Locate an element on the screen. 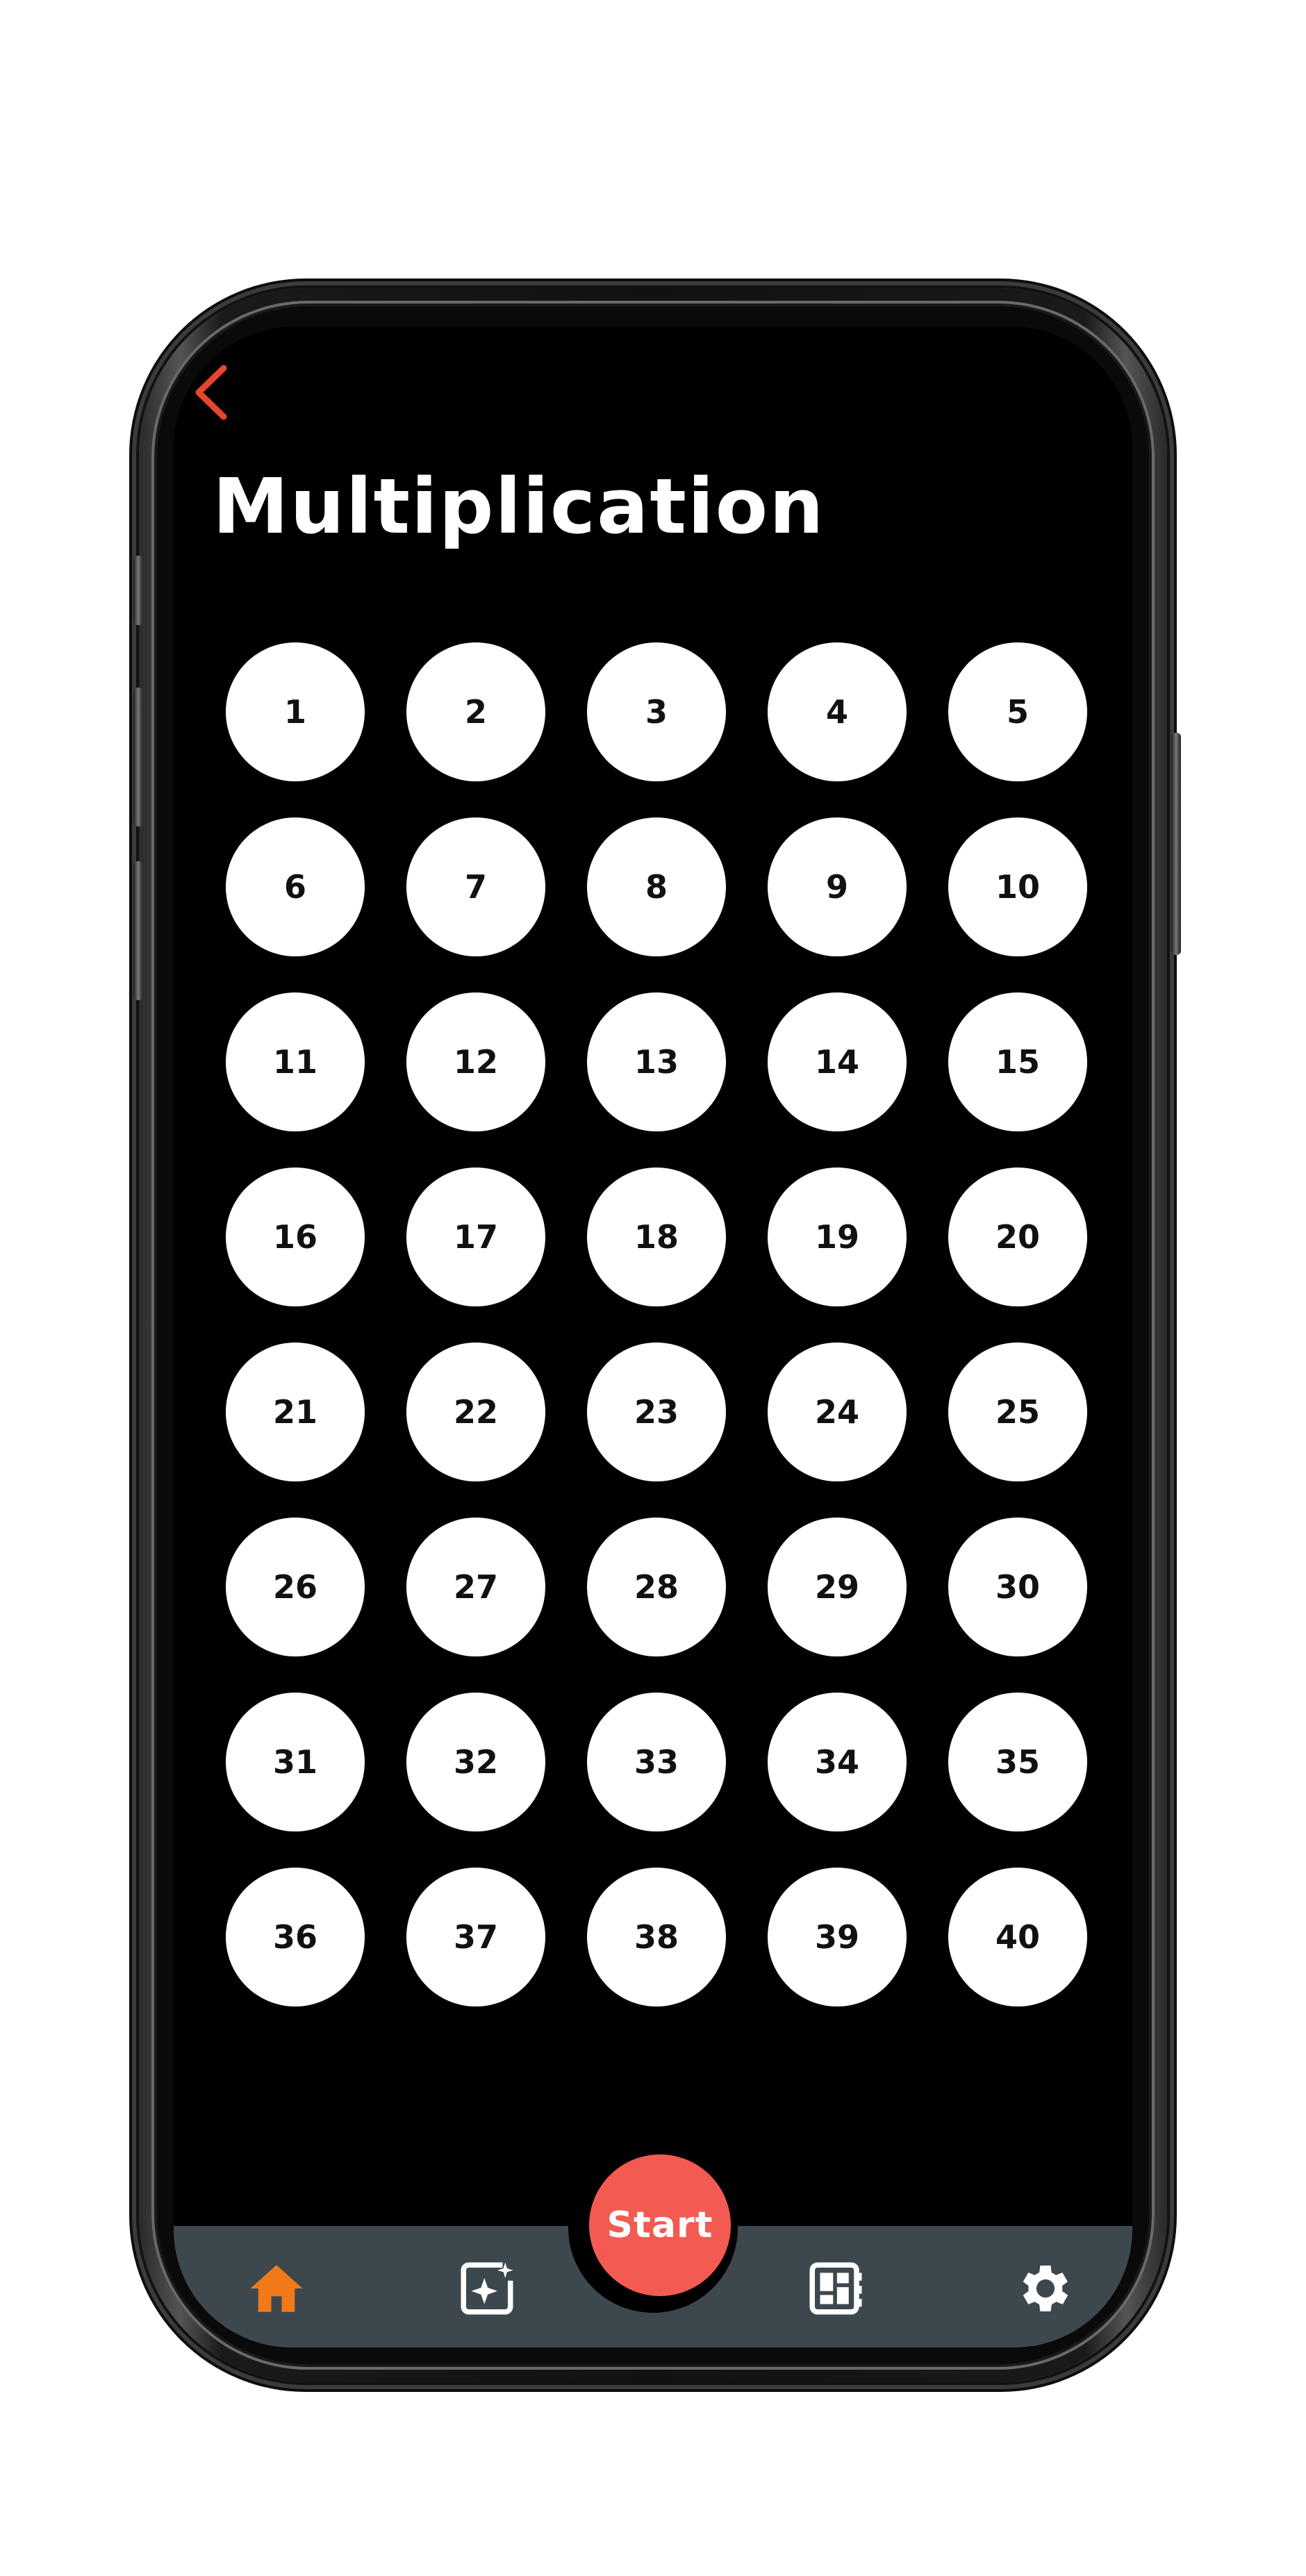 The height and width of the screenshot is (2576, 1306). mute-switch is located at coordinates (138, 590).